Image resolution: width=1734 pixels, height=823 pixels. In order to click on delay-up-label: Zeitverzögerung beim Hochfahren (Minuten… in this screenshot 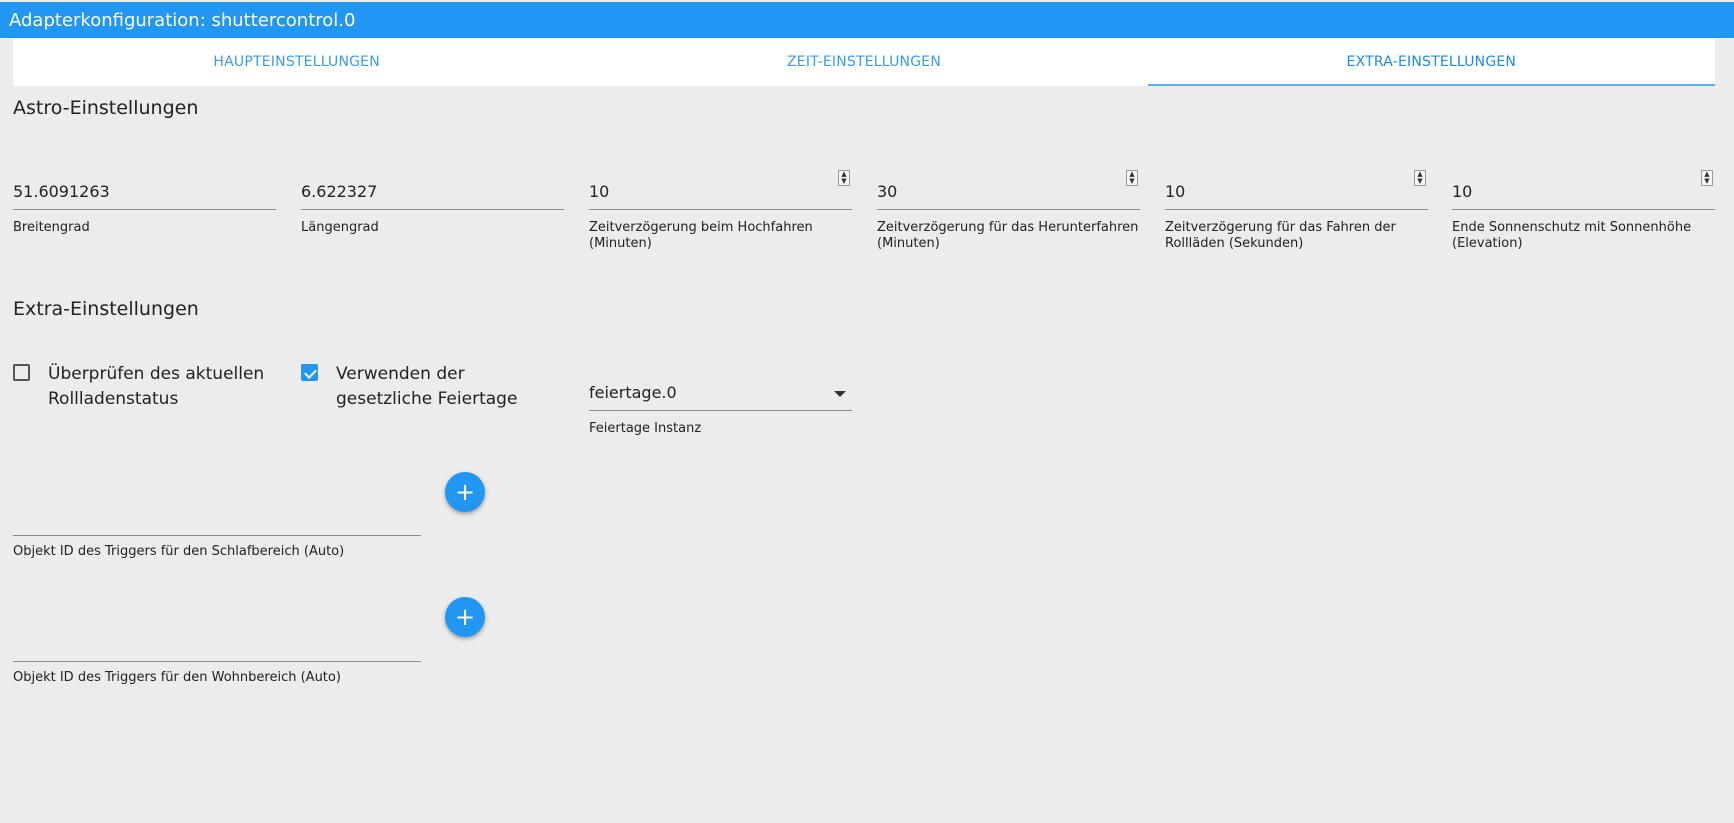, I will do `click(701, 235)`.